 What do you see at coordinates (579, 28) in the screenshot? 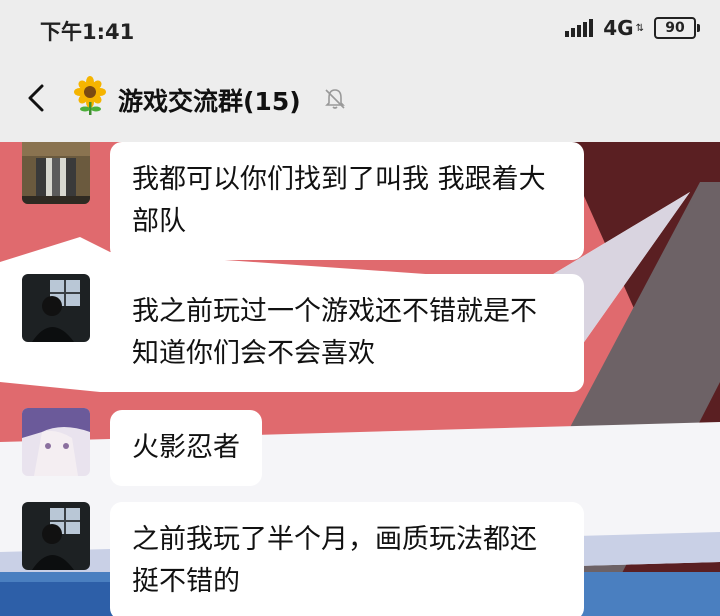
I see `signal-bars-icon` at bounding box center [579, 28].